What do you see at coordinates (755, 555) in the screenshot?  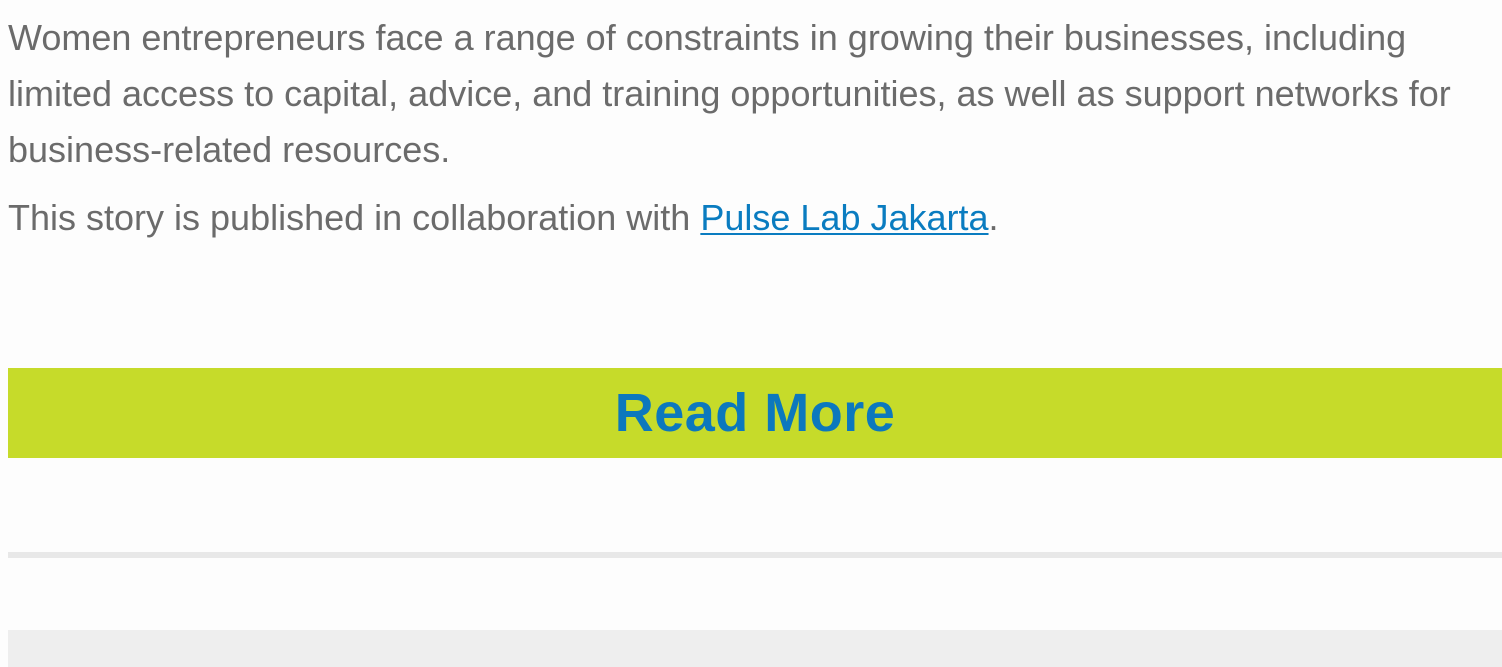 I see `section-divider` at bounding box center [755, 555].